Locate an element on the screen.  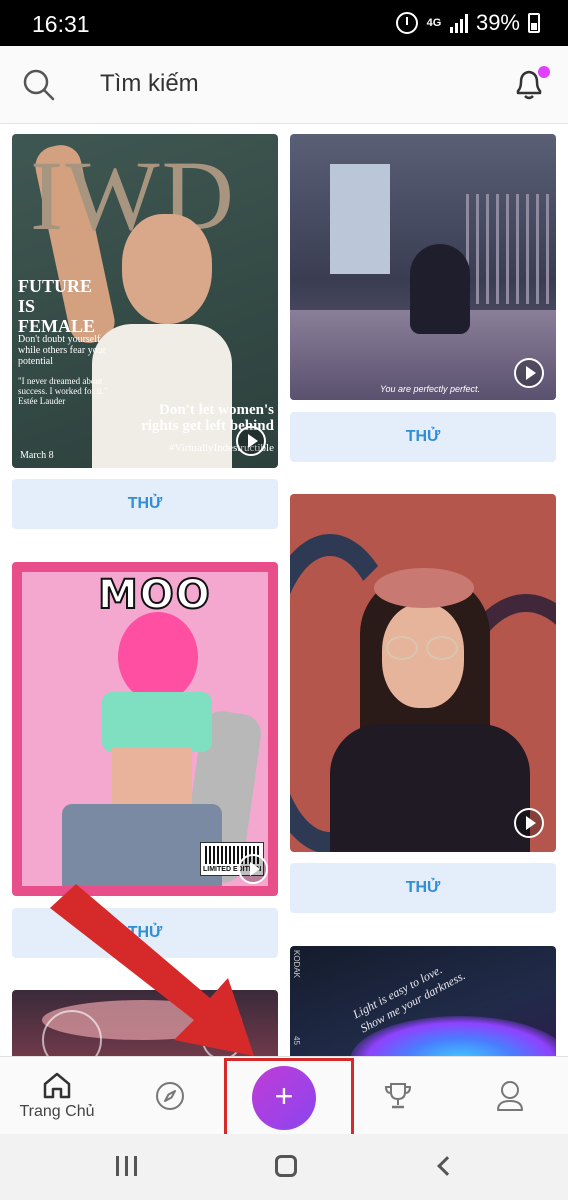
annotation-highlight-box is located at coordinates (289, 1100).